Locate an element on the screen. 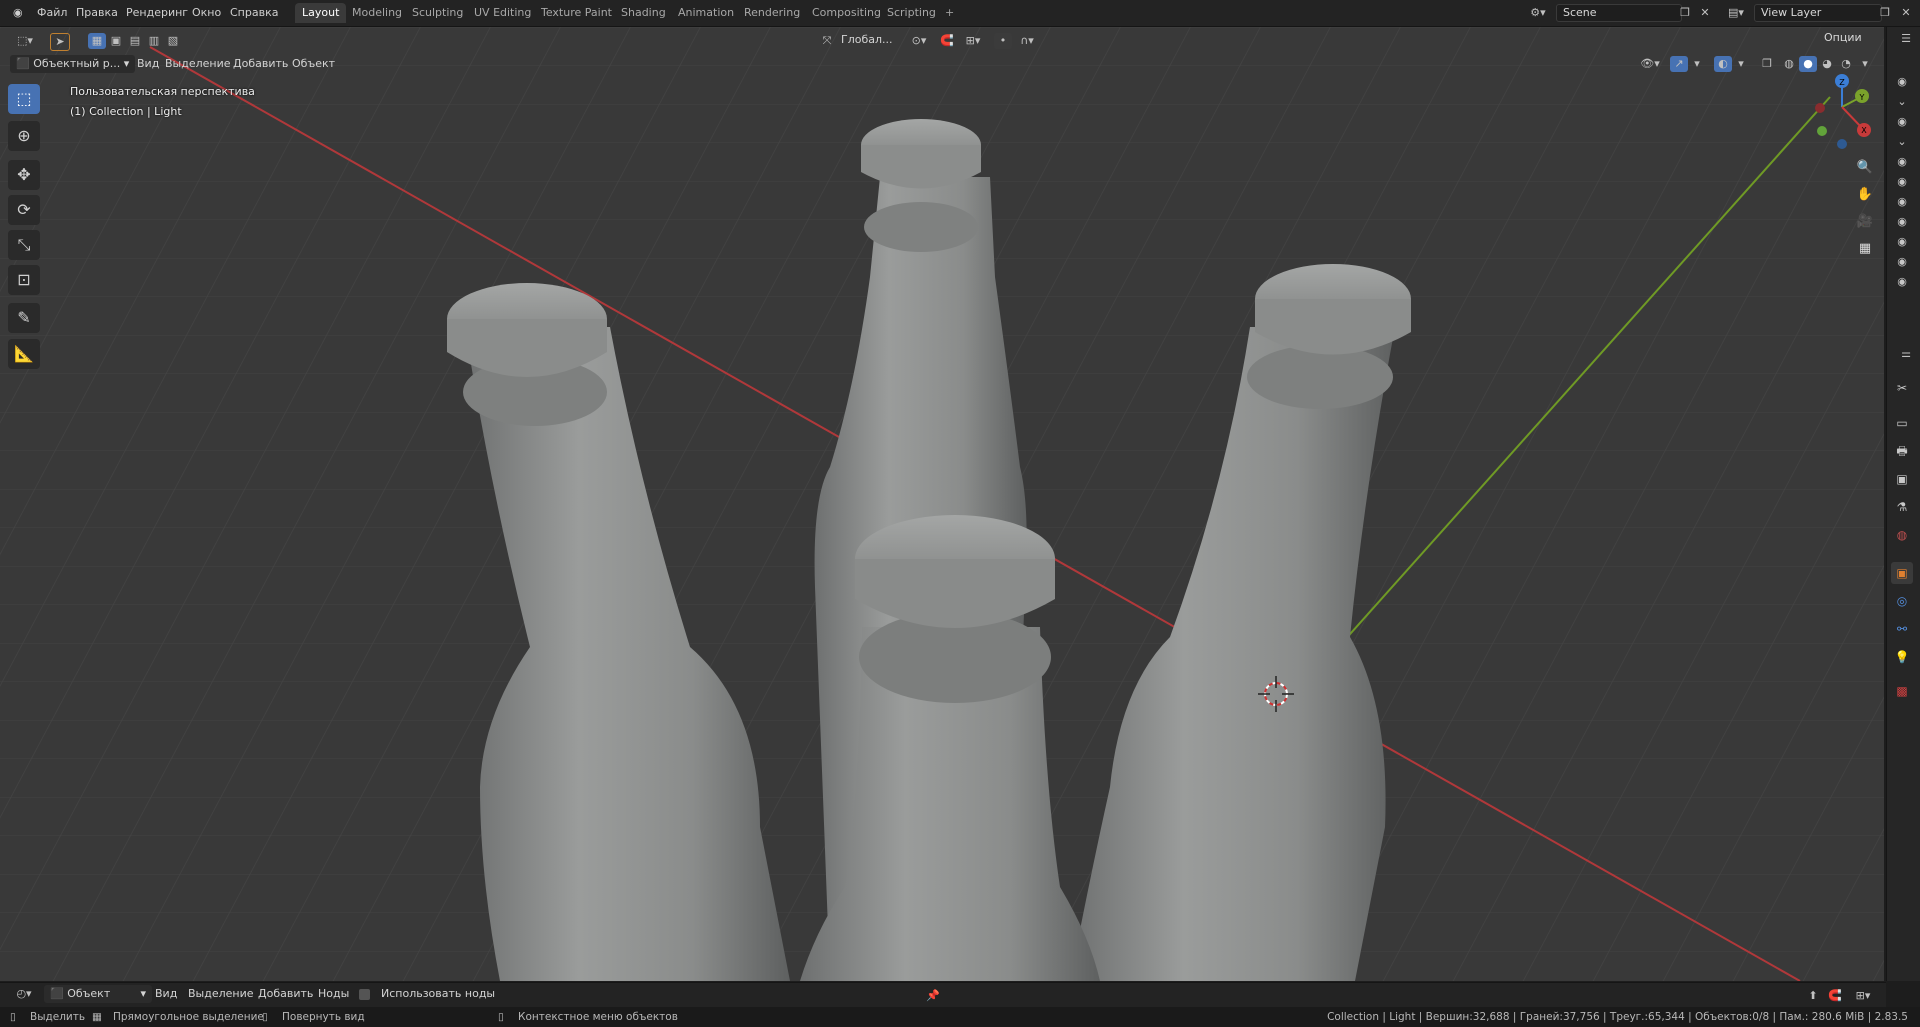 This screenshot has width=1920, height=1027. proportional-edit-icon: • is located at coordinates (1003, 41).